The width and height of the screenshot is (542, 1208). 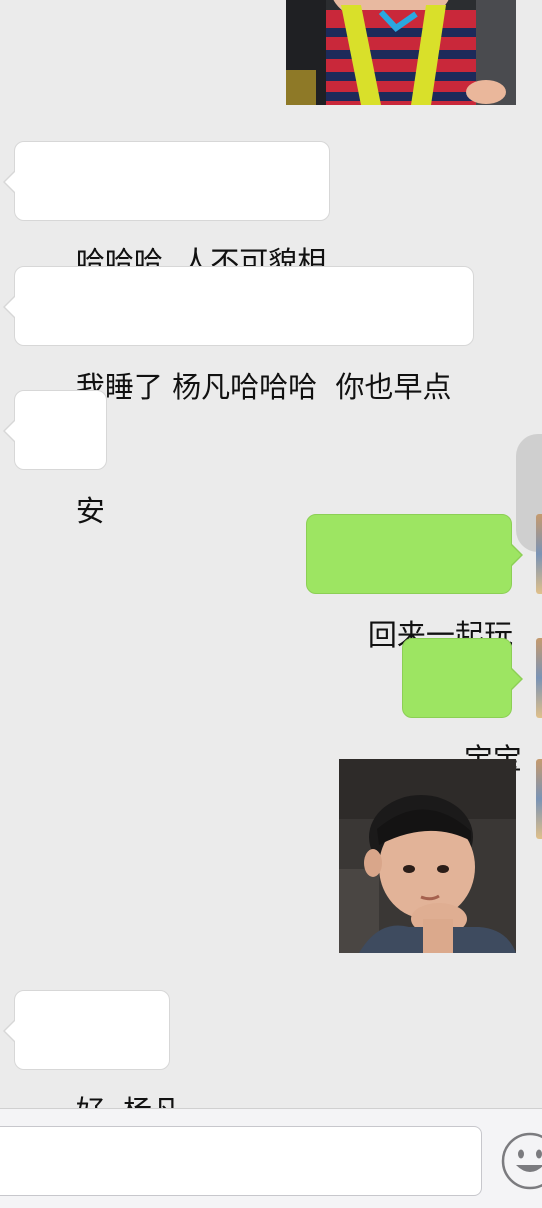 What do you see at coordinates (55, 459) in the screenshot?
I see `received-message-bubble: 安` at bounding box center [55, 459].